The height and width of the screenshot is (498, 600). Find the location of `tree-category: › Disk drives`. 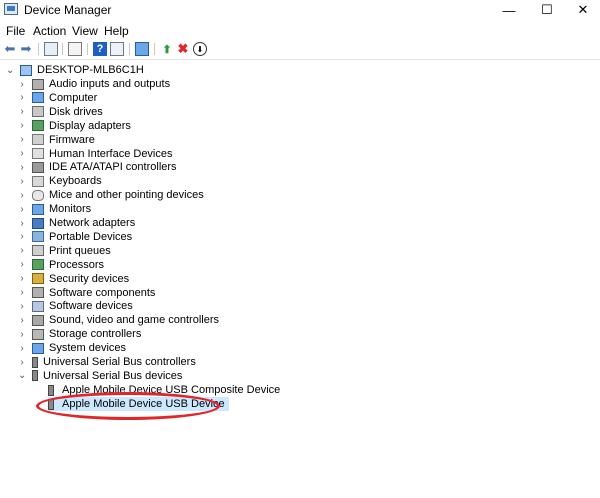

tree-category: › Disk drives is located at coordinates (60, 112).